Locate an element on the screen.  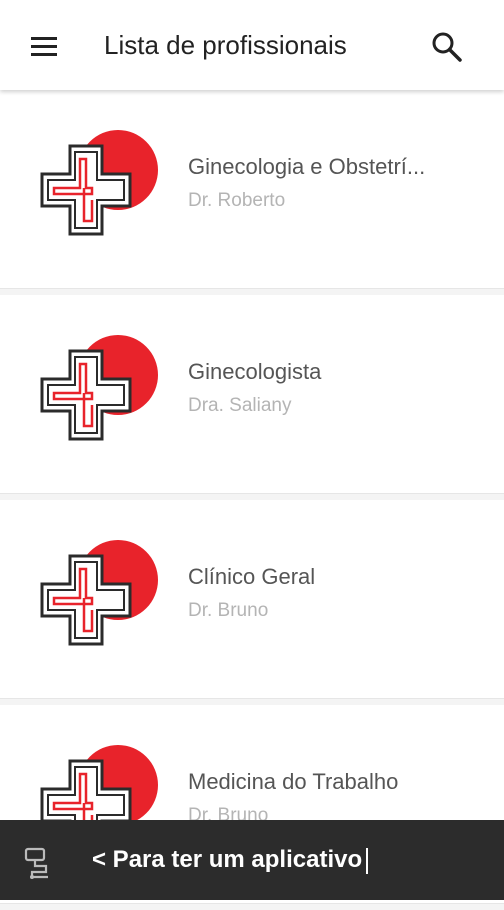
doctor-name: Dr. Roberto is located at coordinates (237, 200).